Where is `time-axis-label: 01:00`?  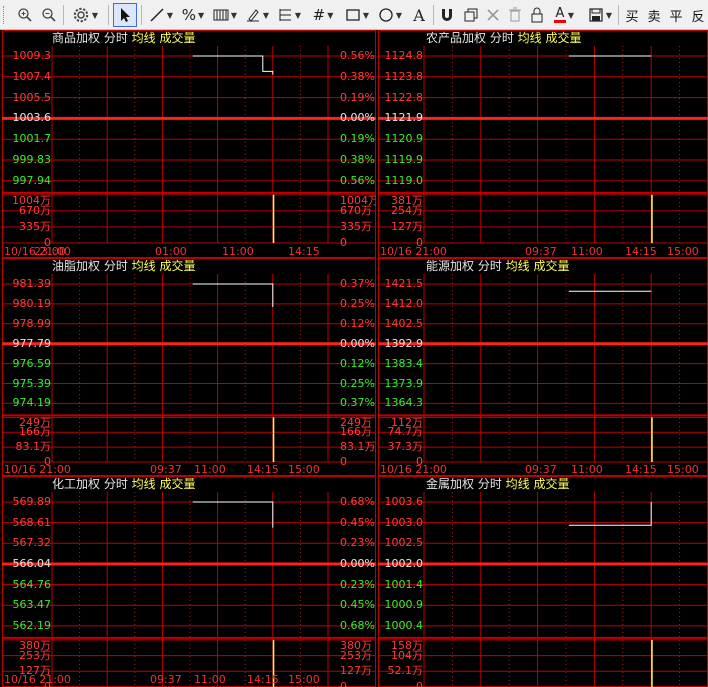 time-axis-label: 01:00 is located at coordinates (171, 251).